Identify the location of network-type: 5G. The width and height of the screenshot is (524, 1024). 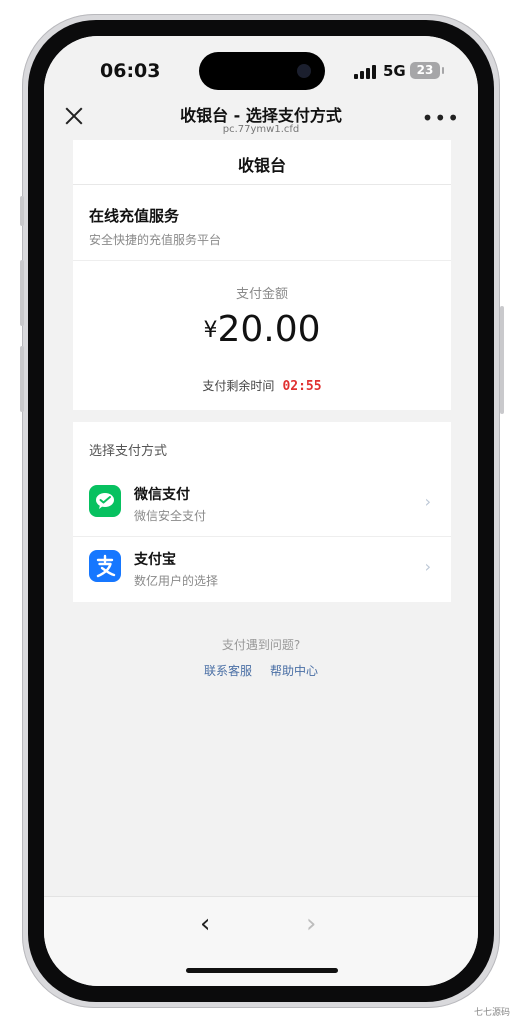
(394, 71).